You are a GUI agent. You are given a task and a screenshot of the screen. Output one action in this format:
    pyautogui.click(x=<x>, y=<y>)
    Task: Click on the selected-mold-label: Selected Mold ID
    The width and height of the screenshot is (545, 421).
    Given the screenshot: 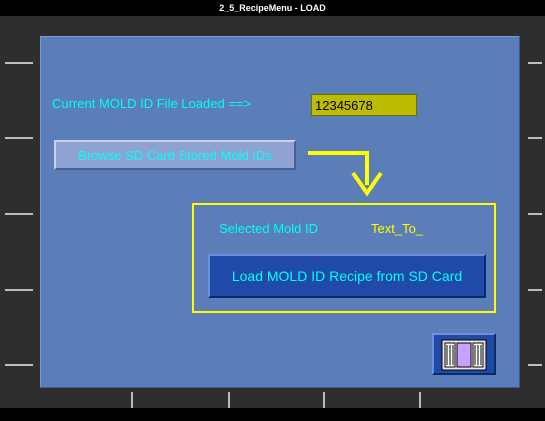 What is the action you would take?
    pyautogui.click(x=268, y=228)
    